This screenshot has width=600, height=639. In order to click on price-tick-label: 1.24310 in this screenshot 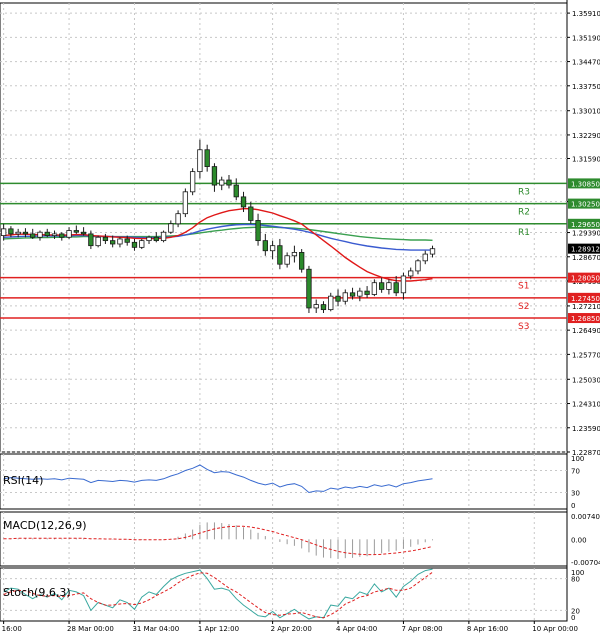, I will do `click(586, 405)`.